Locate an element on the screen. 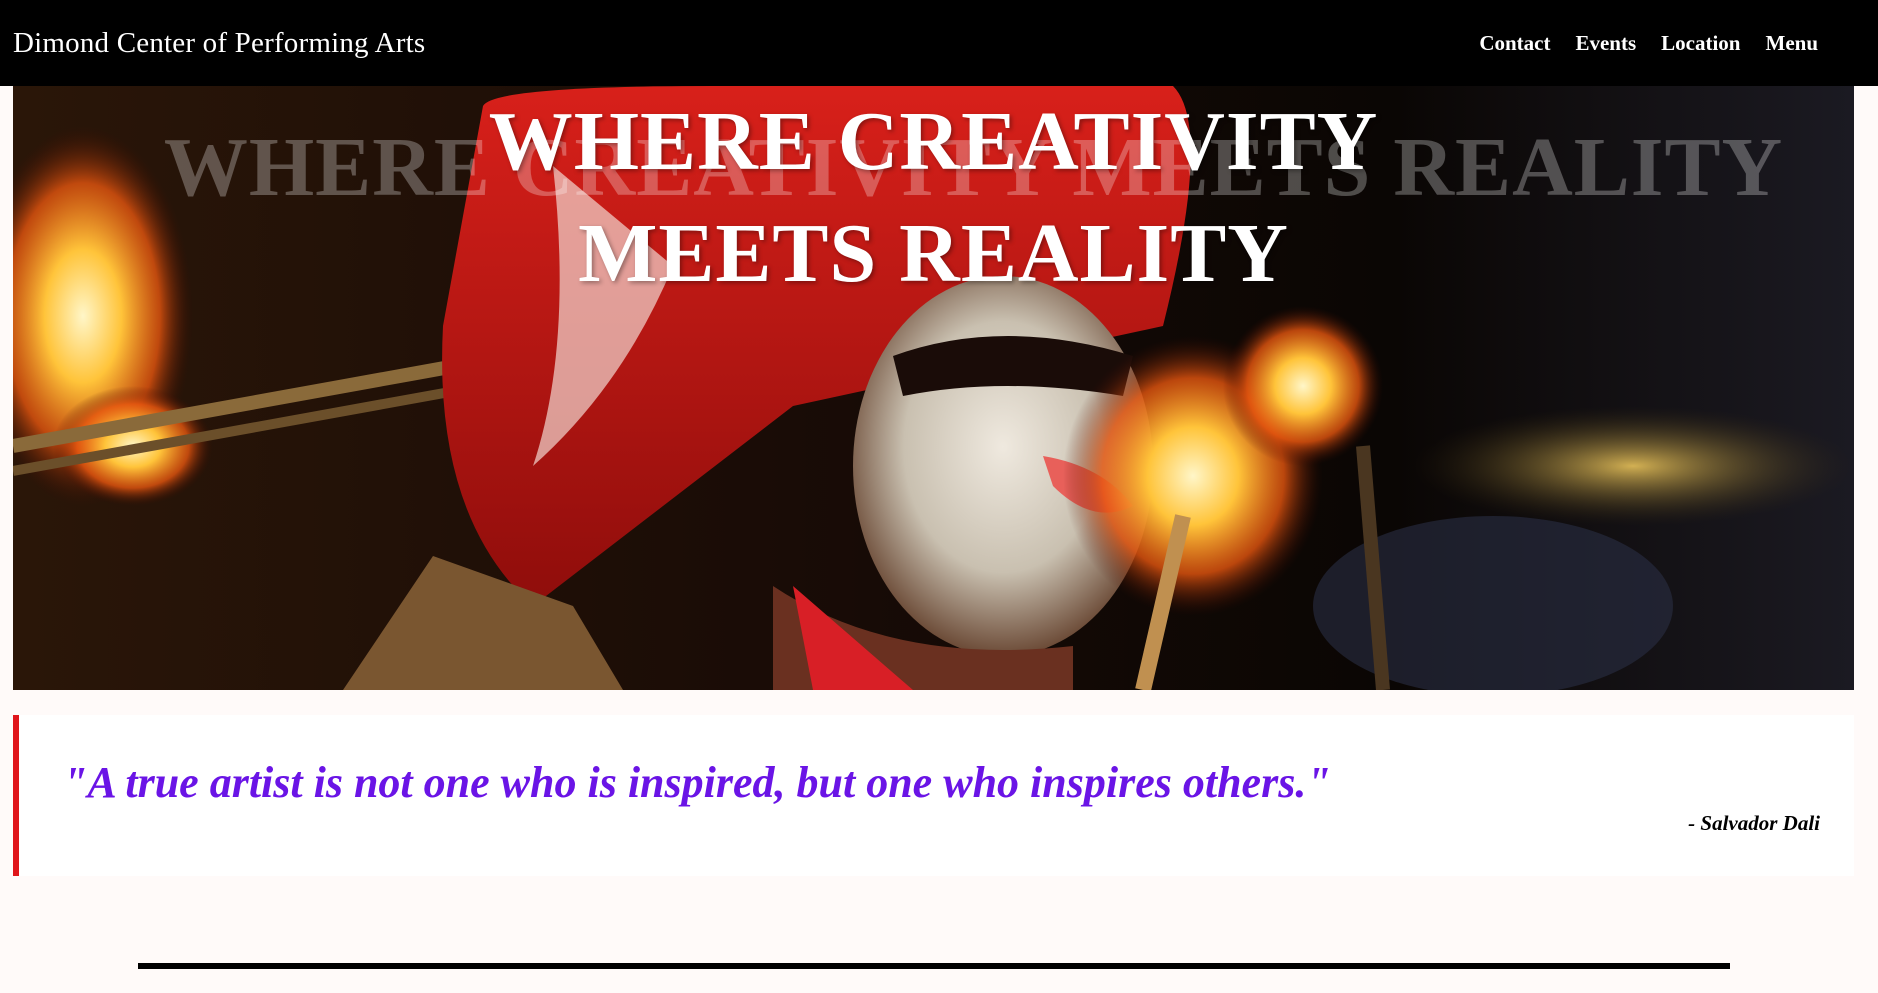 This screenshot has width=1878, height=993. hero-title-line1: WHERE CREATIVITY is located at coordinates (933, 141).